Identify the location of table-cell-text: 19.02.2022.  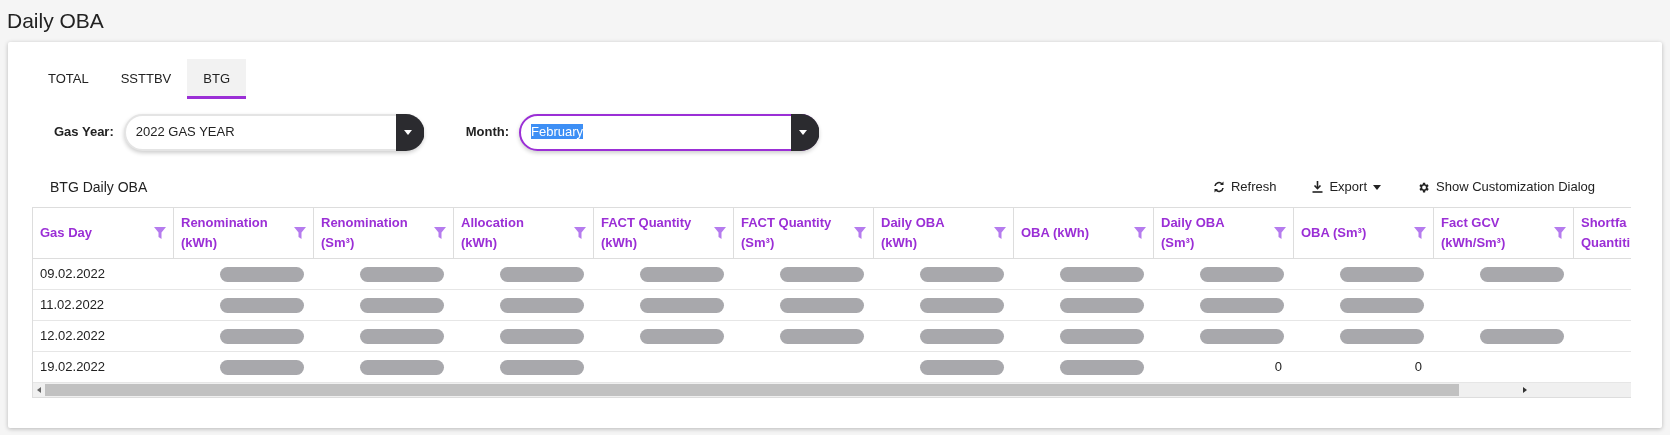
(73, 367).